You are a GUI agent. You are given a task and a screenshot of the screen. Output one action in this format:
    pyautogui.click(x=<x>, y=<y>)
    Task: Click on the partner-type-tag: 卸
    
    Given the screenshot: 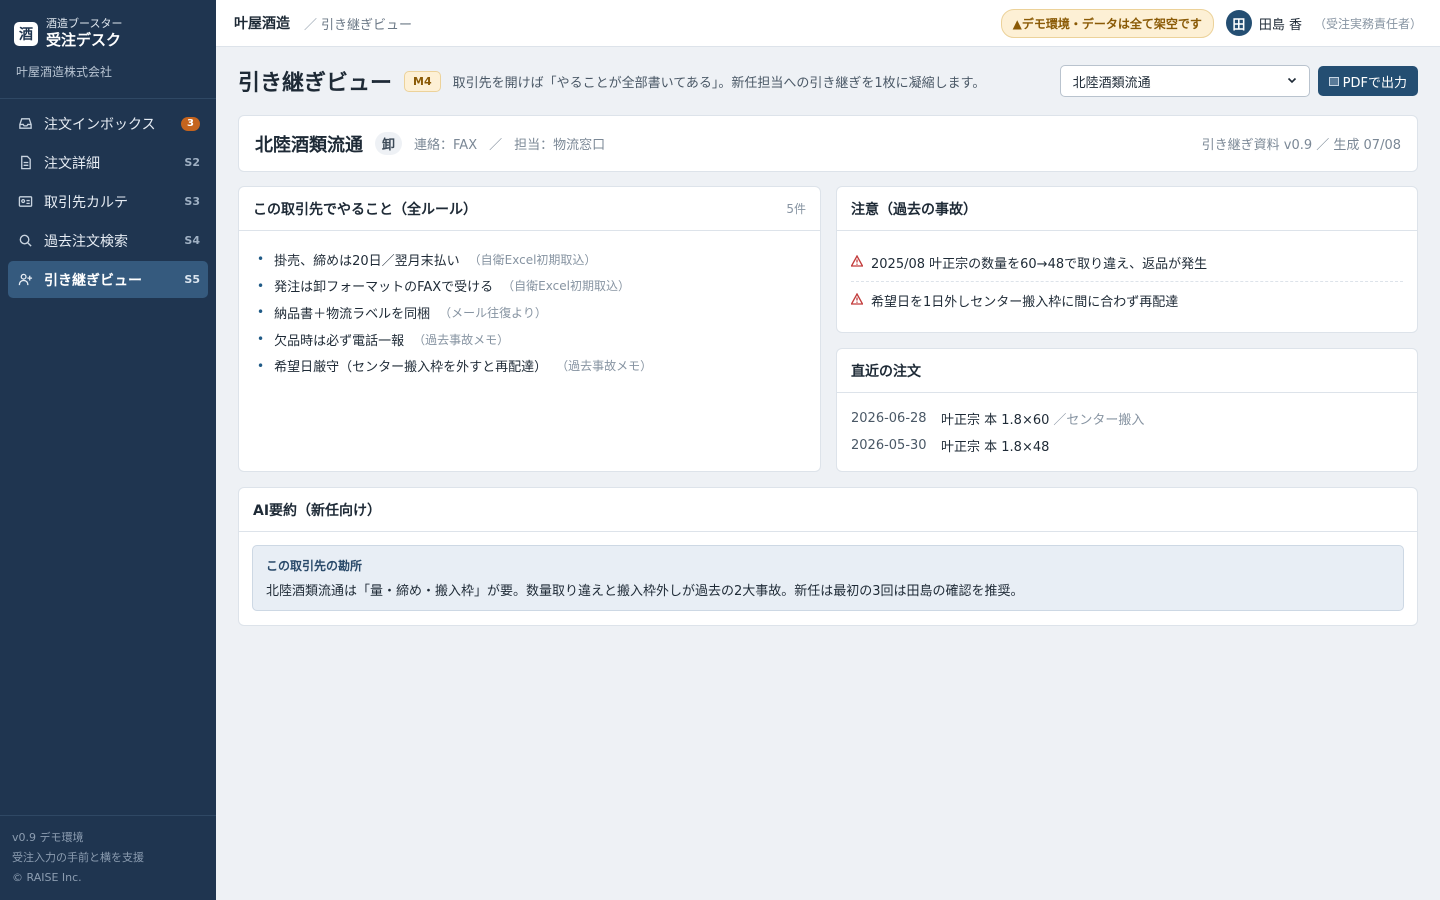 What is the action you would take?
    pyautogui.click(x=389, y=143)
    